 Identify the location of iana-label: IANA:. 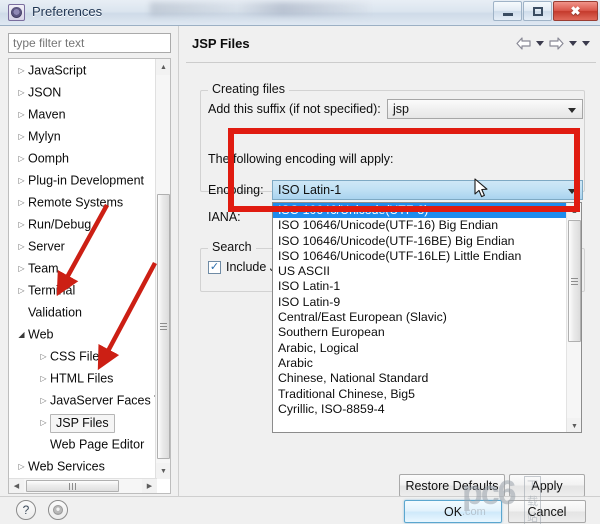
(224, 217).